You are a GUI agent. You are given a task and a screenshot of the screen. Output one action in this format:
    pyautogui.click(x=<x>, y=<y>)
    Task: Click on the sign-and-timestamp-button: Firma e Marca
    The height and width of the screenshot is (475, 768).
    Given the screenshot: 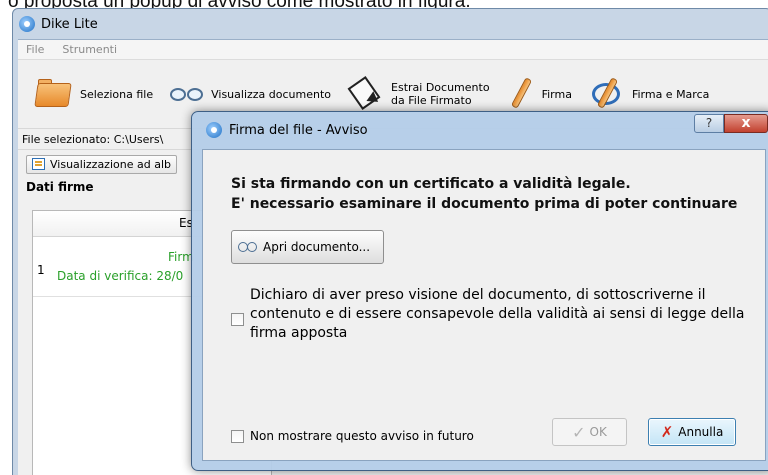 What is the action you would take?
    pyautogui.click(x=648, y=94)
    